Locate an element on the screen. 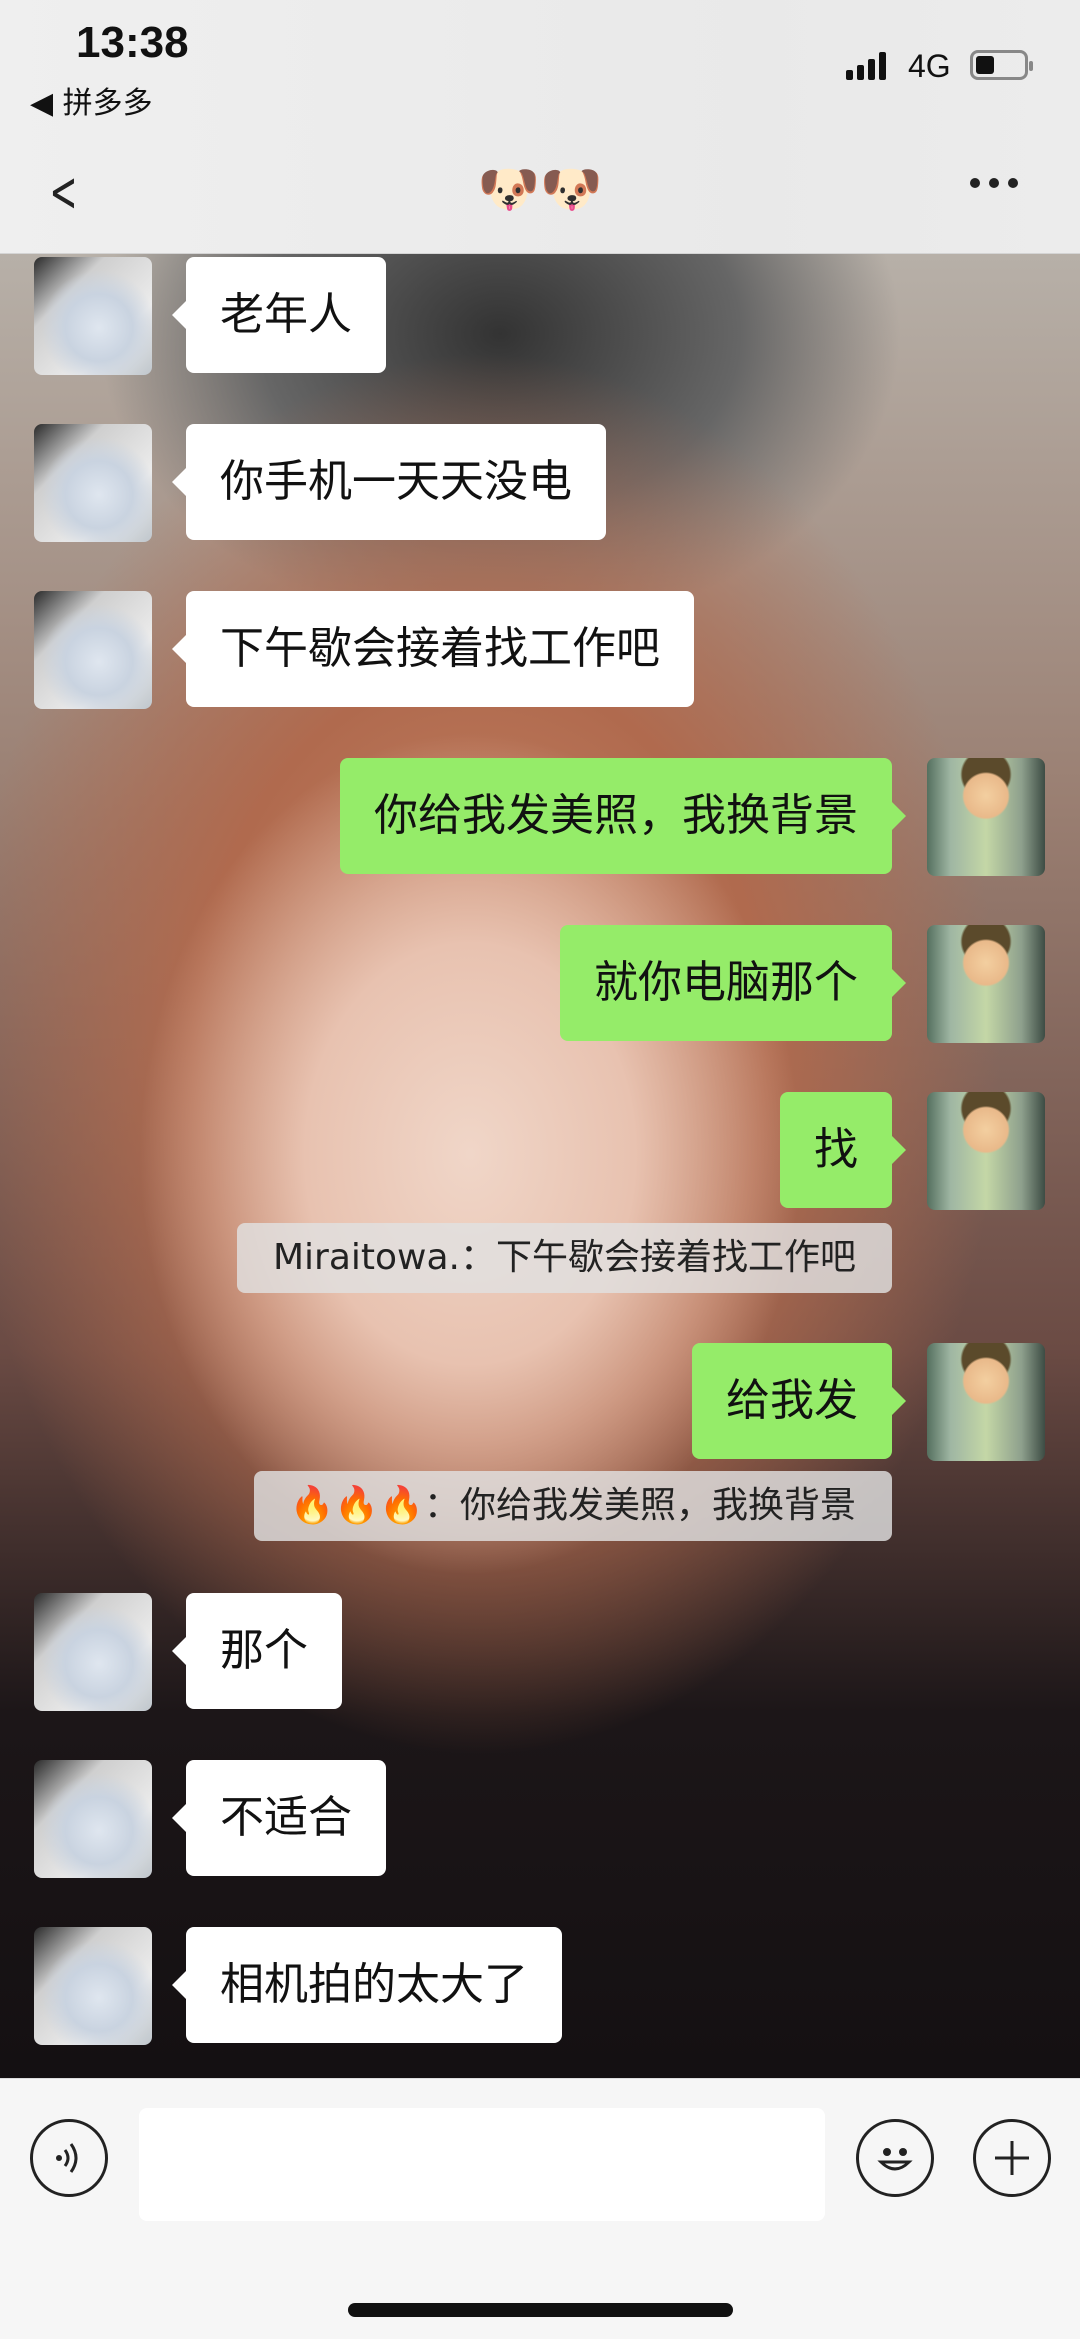  signal-icon is located at coordinates (866, 66).